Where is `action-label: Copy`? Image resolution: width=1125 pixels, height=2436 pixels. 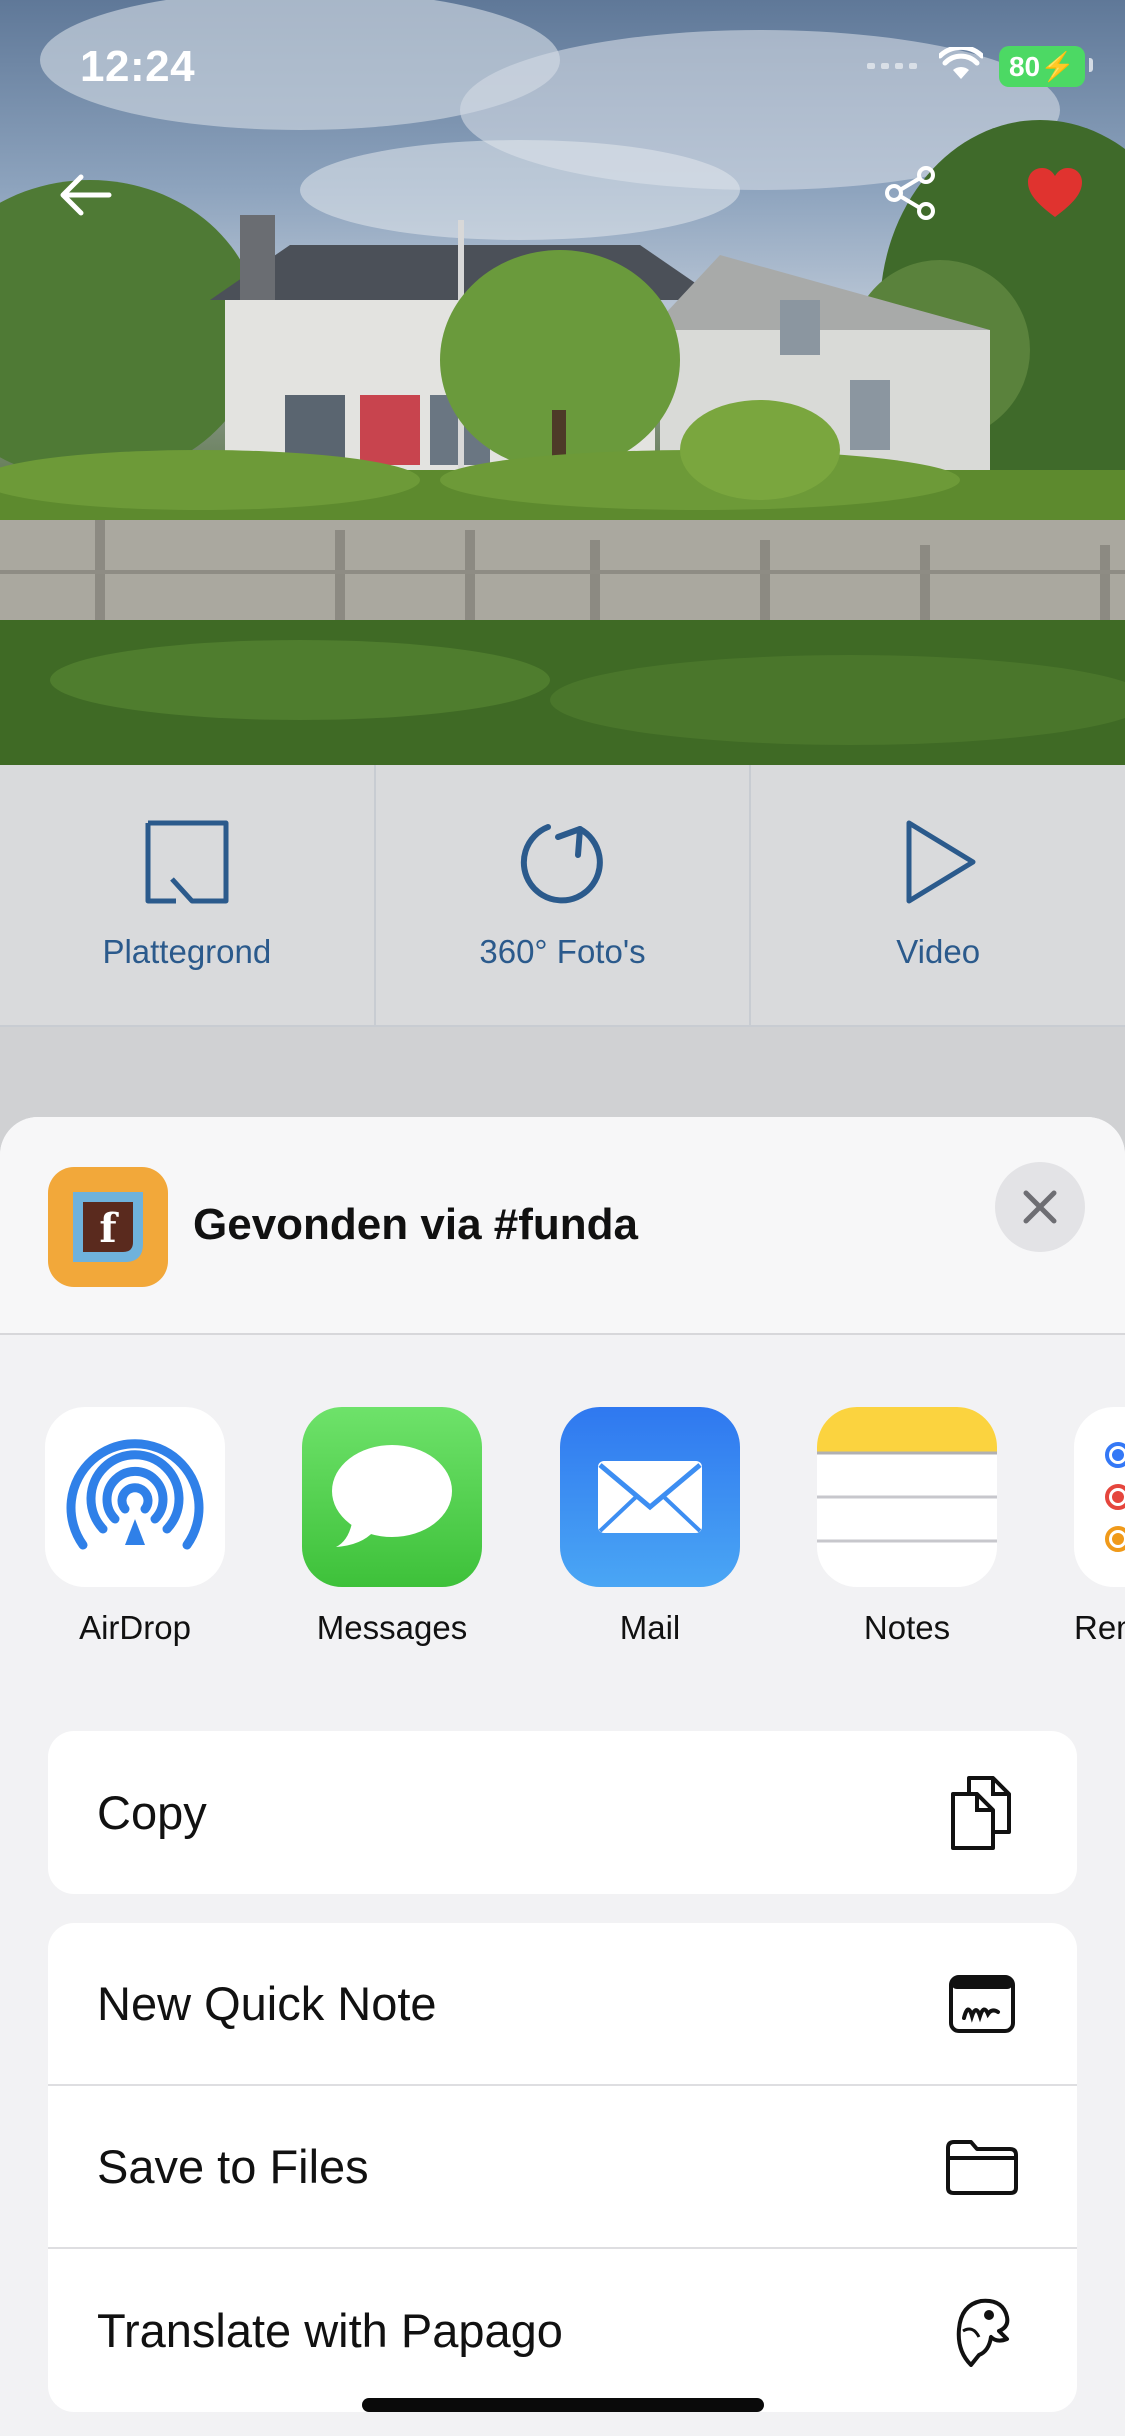 action-label: Copy is located at coordinates (152, 1812).